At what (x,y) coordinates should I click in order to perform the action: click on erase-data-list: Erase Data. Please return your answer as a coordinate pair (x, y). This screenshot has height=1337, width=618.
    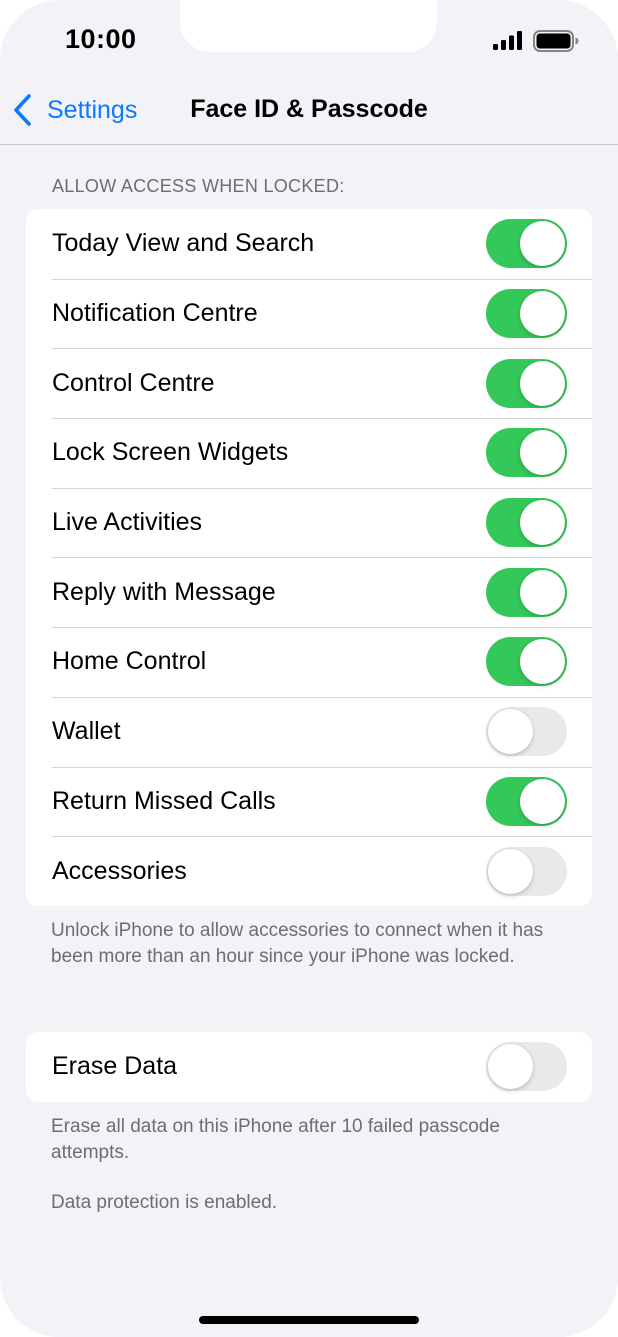
    Looking at the image, I should click on (309, 1067).